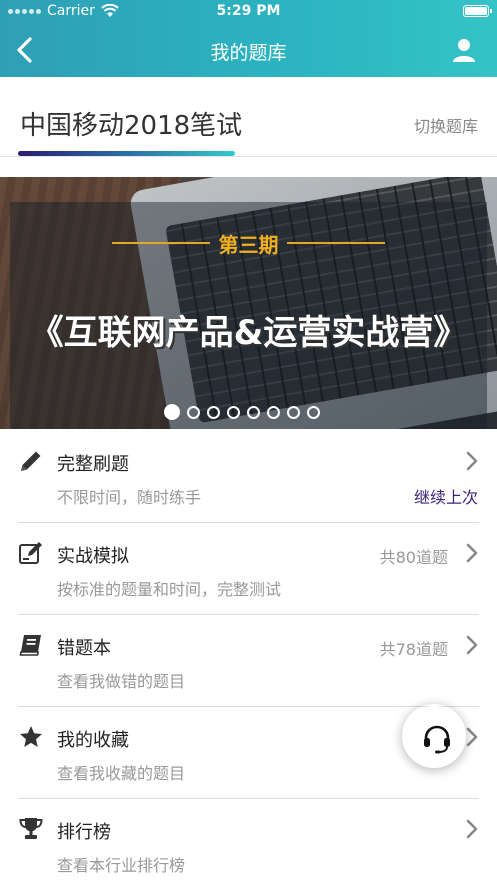 The height and width of the screenshot is (883, 497). I want to click on menu-item-mock-exam: 实战模拟 按标准的题量和时间，完整测试 共80道题, so click(248, 568).